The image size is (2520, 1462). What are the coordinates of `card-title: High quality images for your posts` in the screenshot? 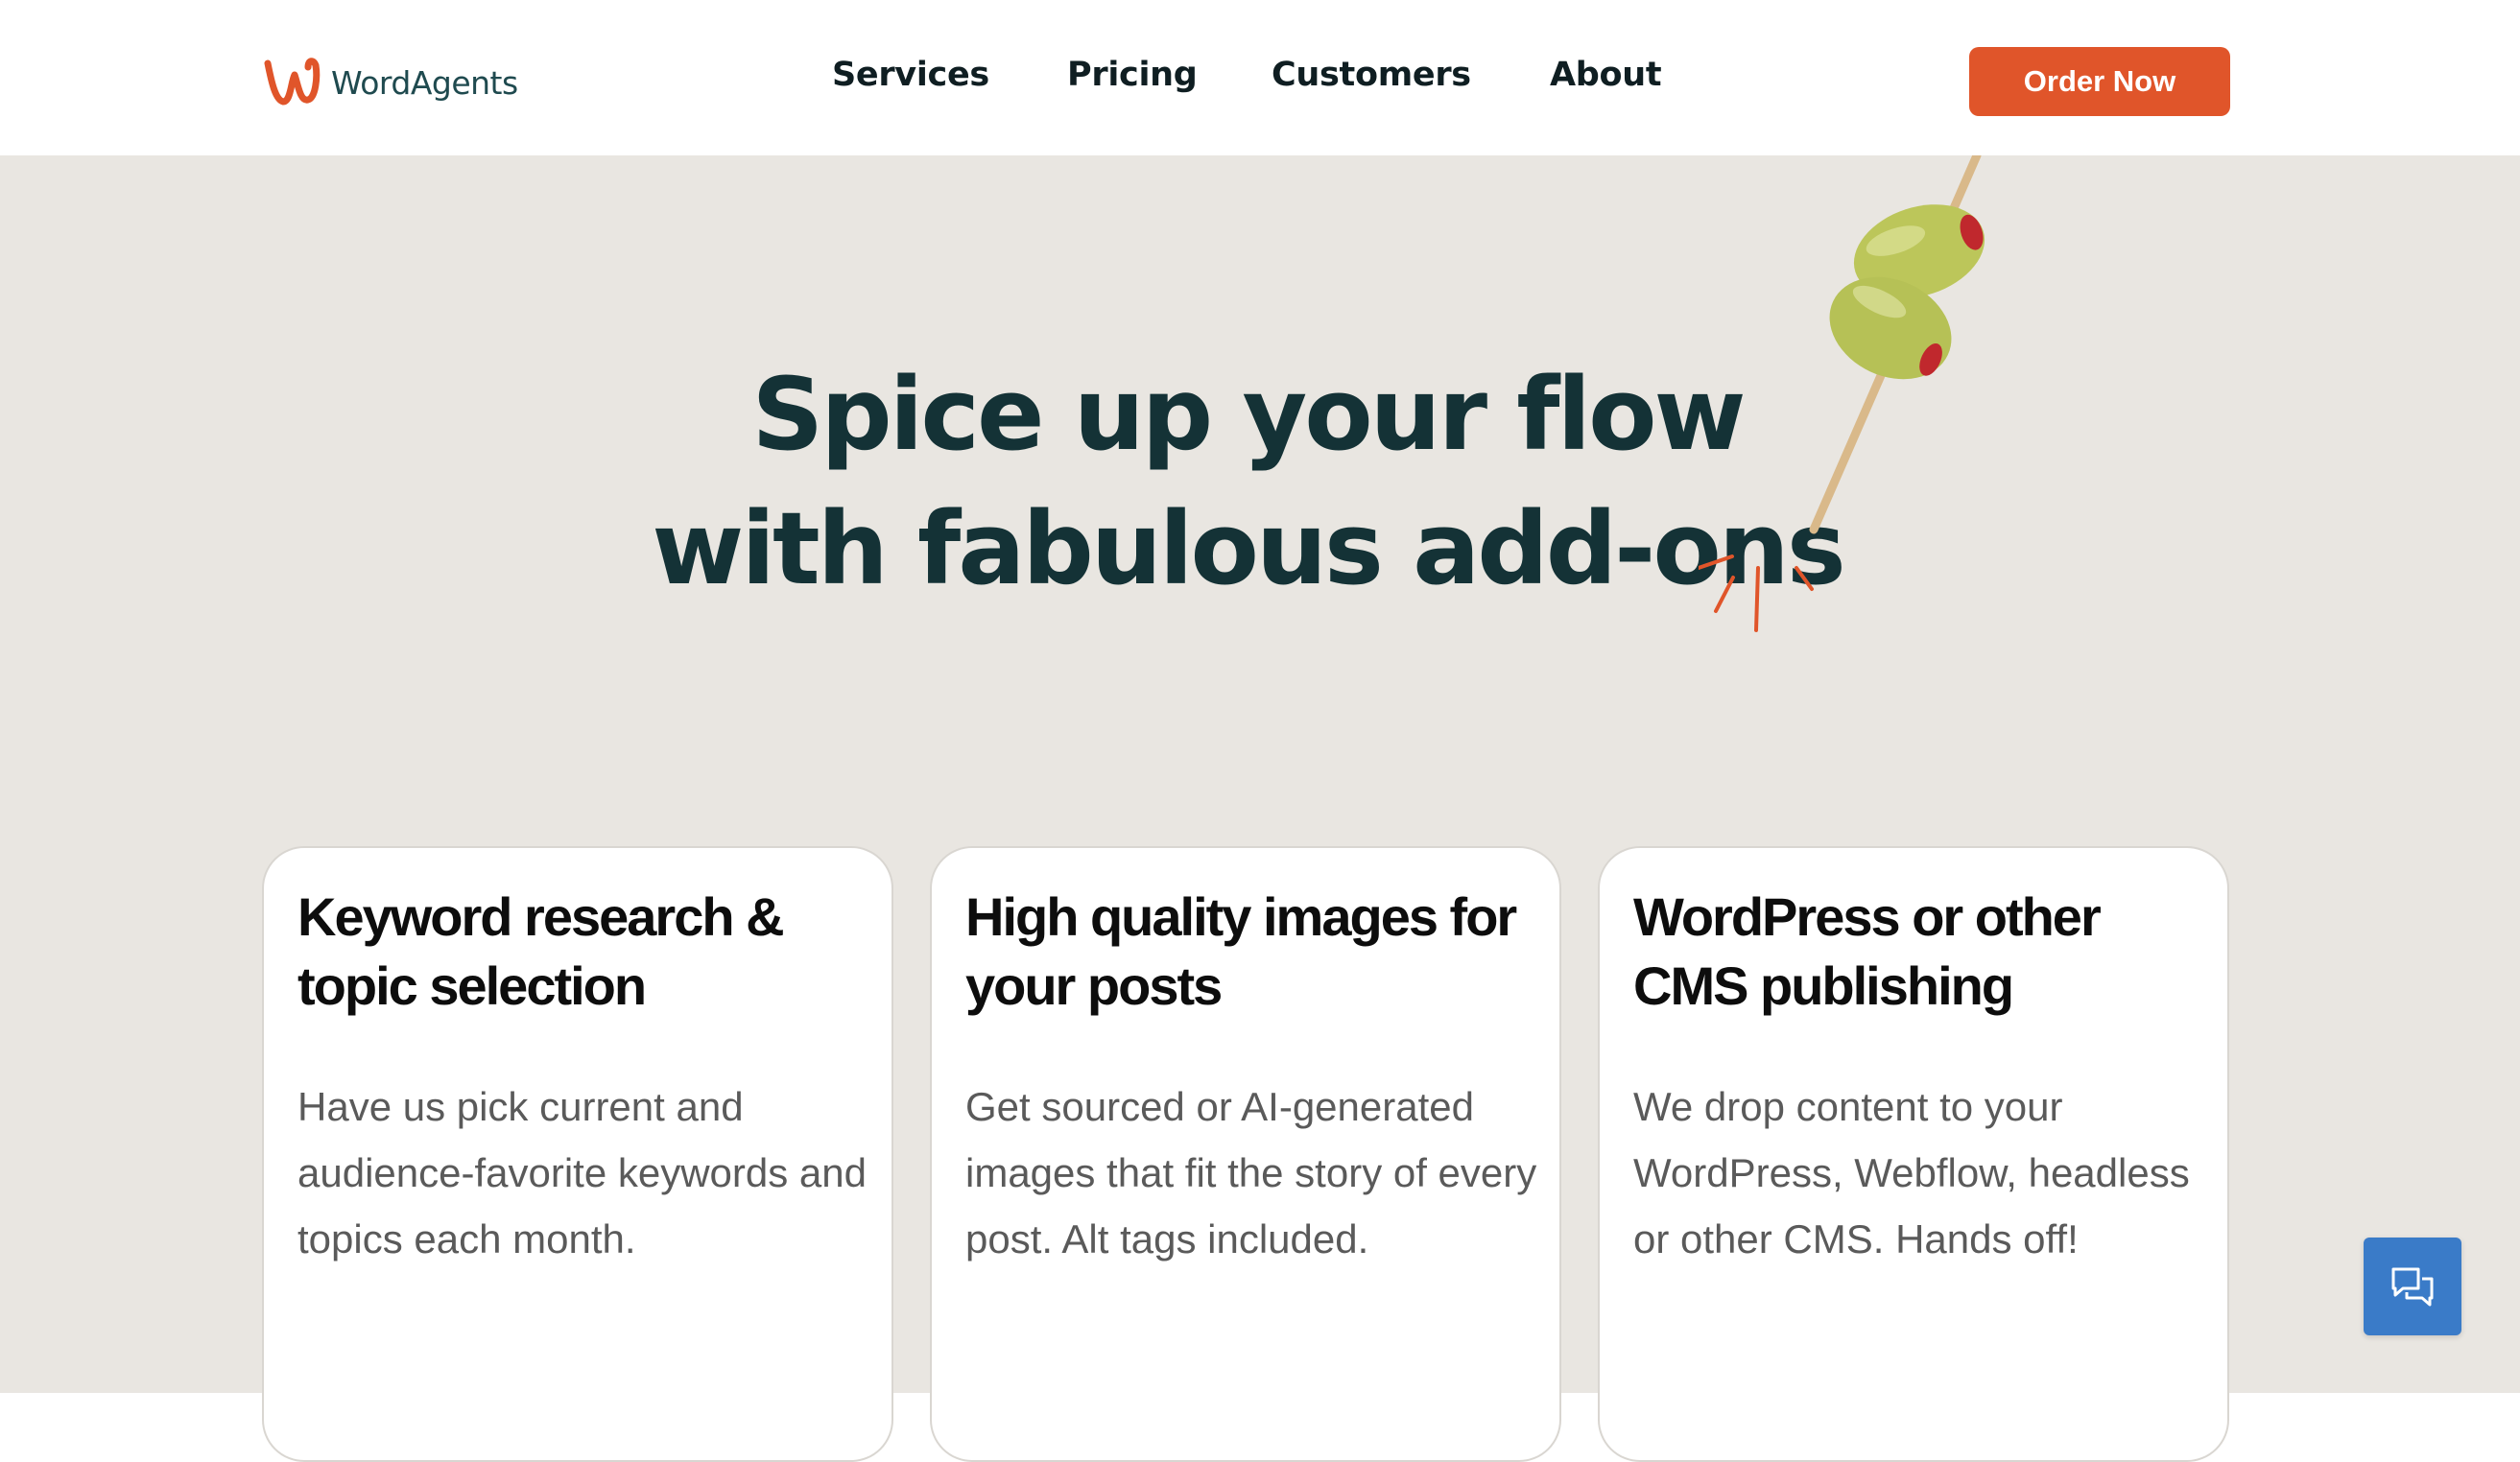 It's located at (1241, 951).